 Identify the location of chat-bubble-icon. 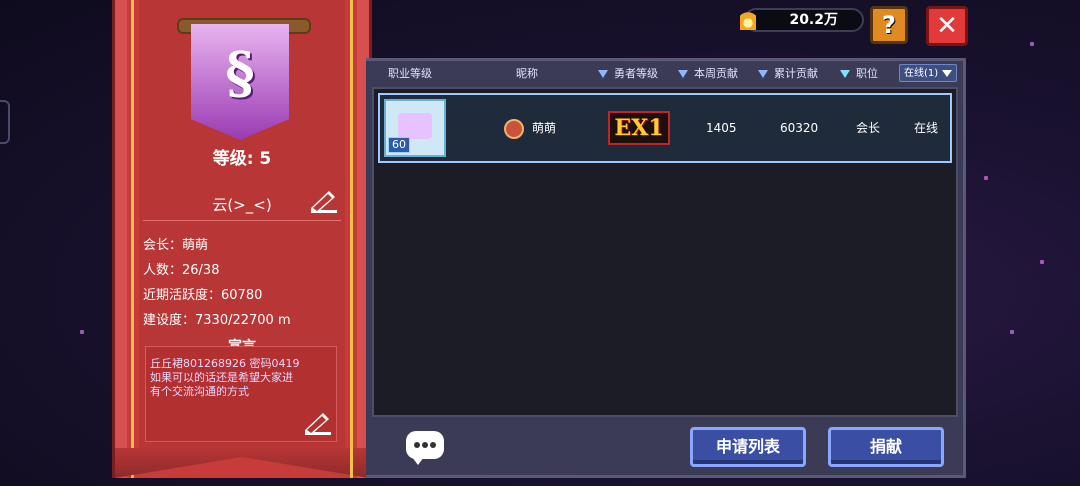
(425, 448).